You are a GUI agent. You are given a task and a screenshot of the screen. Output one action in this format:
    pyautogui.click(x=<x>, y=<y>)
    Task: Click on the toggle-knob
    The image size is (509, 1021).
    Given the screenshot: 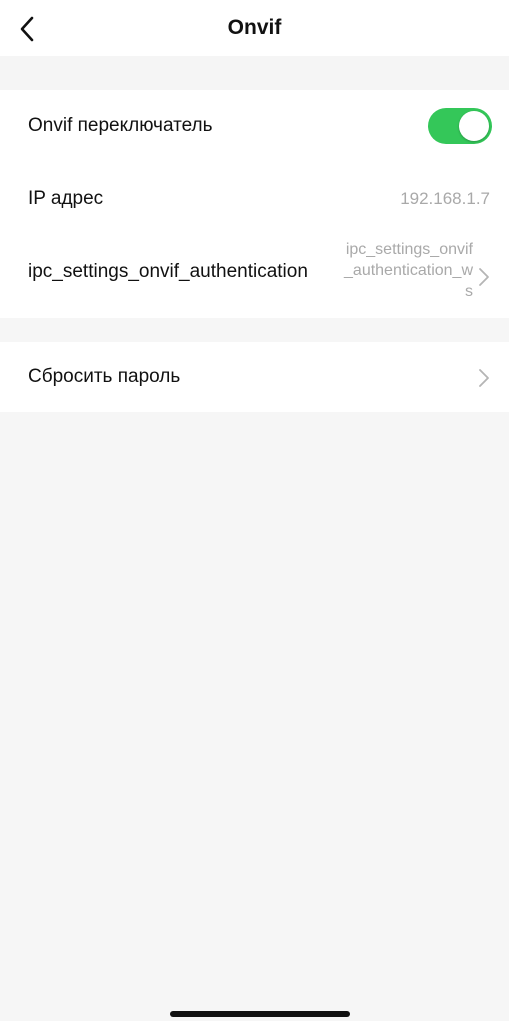 What is the action you would take?
    pyautogui.click(x=474, y=126)
    